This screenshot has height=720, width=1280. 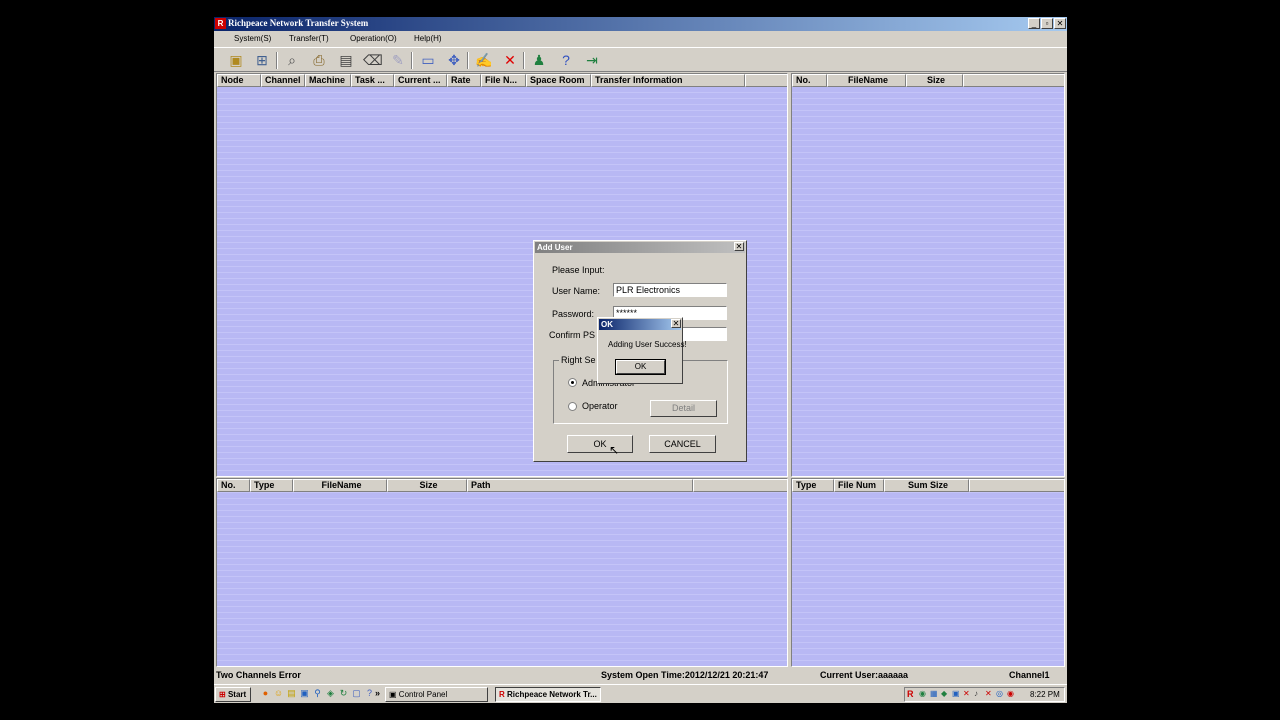 I want to click on minimize-button: _, so click(x=1034, y=23).